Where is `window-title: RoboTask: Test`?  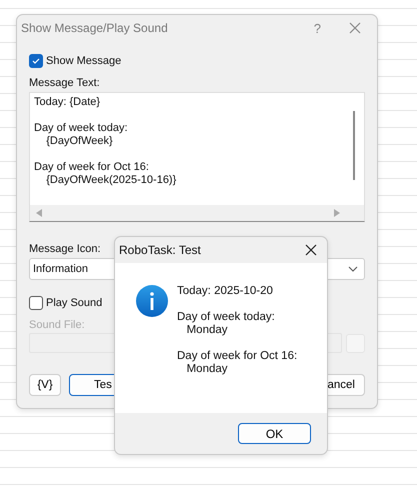 window-title: RoboTask: Test is located at coordinates (160, 250).